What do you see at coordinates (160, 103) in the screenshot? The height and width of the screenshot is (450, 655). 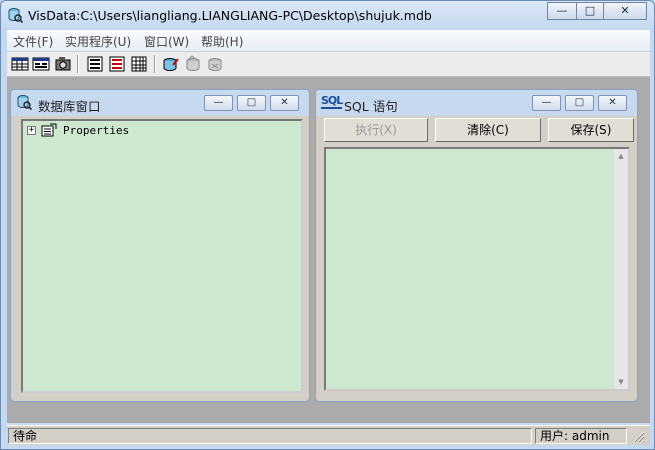 I see `database-window-titlebar: 数据库窗口 — □ ✕` at bounding box center [160, 103].